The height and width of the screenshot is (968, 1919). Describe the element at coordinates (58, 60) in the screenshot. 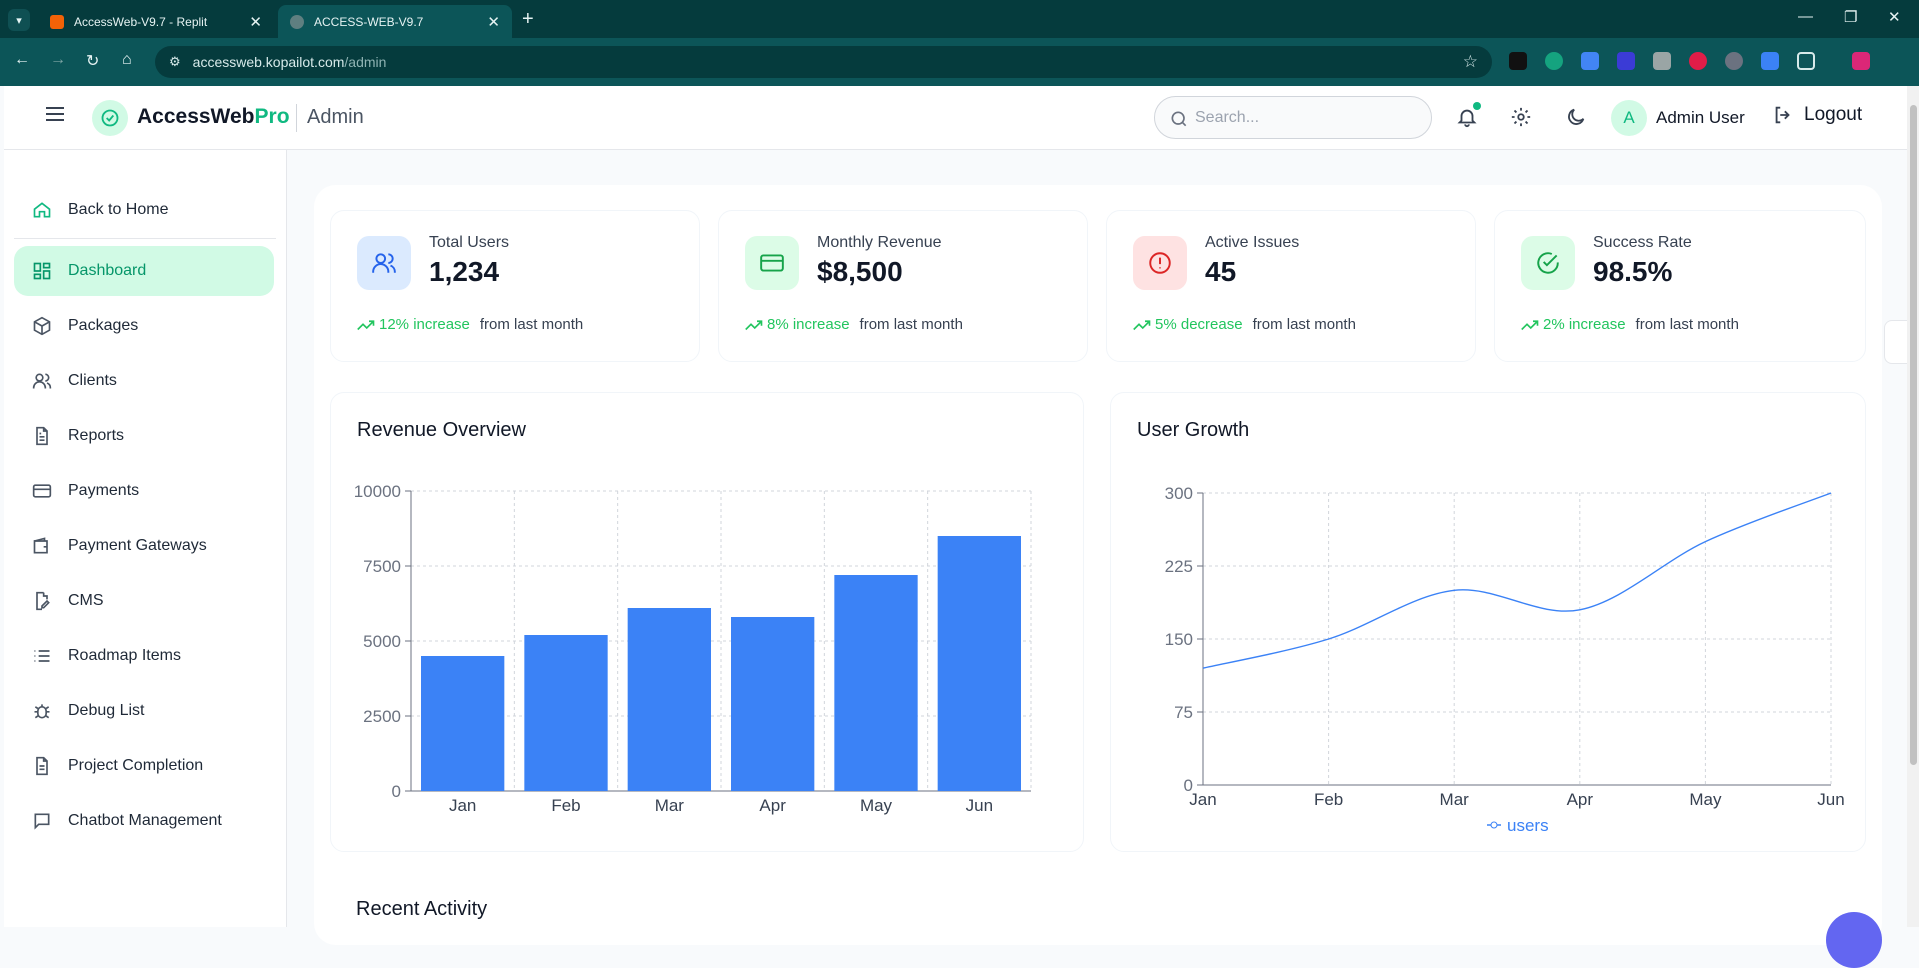

I see `forward-icon: →` at that location.